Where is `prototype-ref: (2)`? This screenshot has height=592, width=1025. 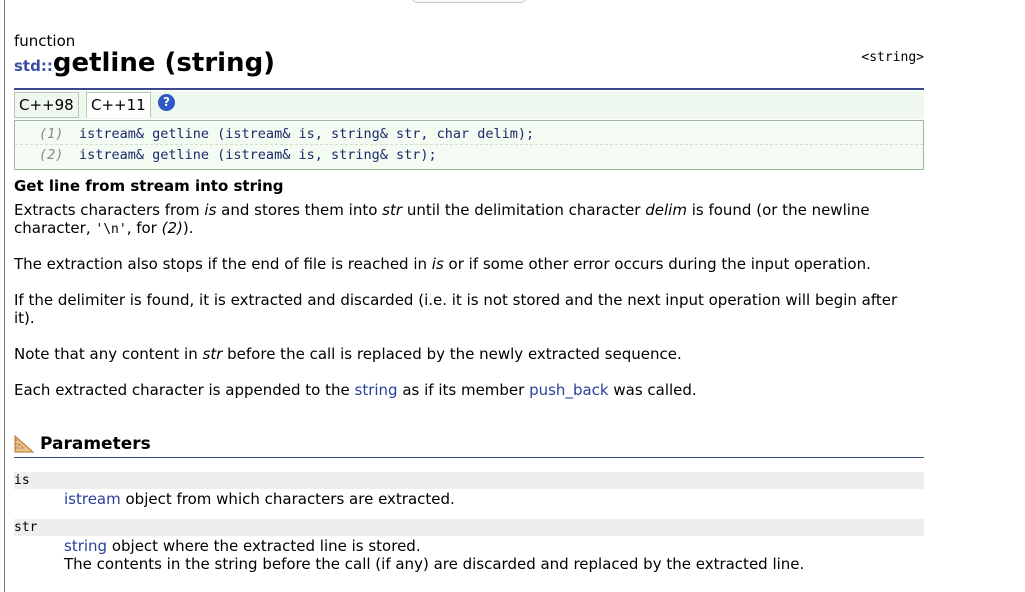
prototype-ref: (2) is located at coordinates (172, 228).